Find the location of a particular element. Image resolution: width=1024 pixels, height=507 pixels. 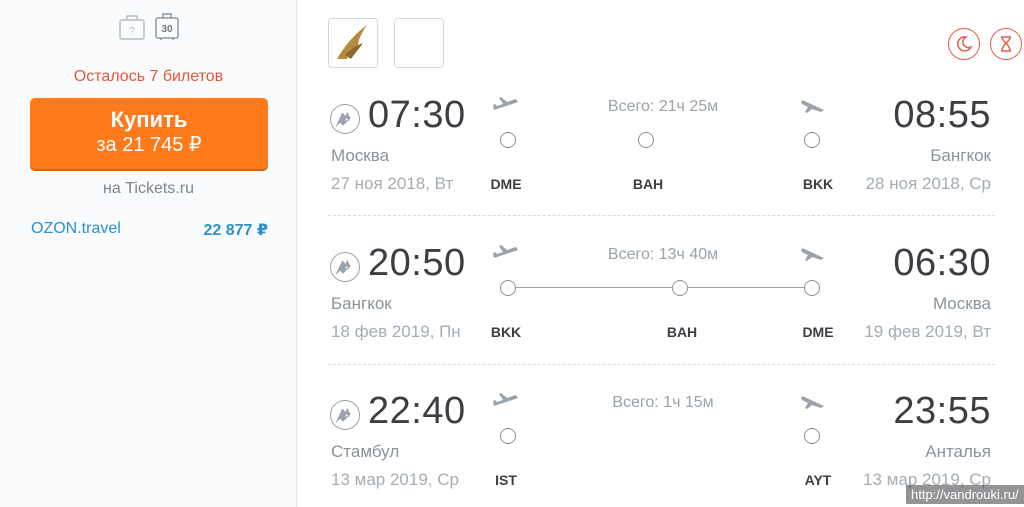

baggage-info: ? 30 is located at coordinates (149, 26).